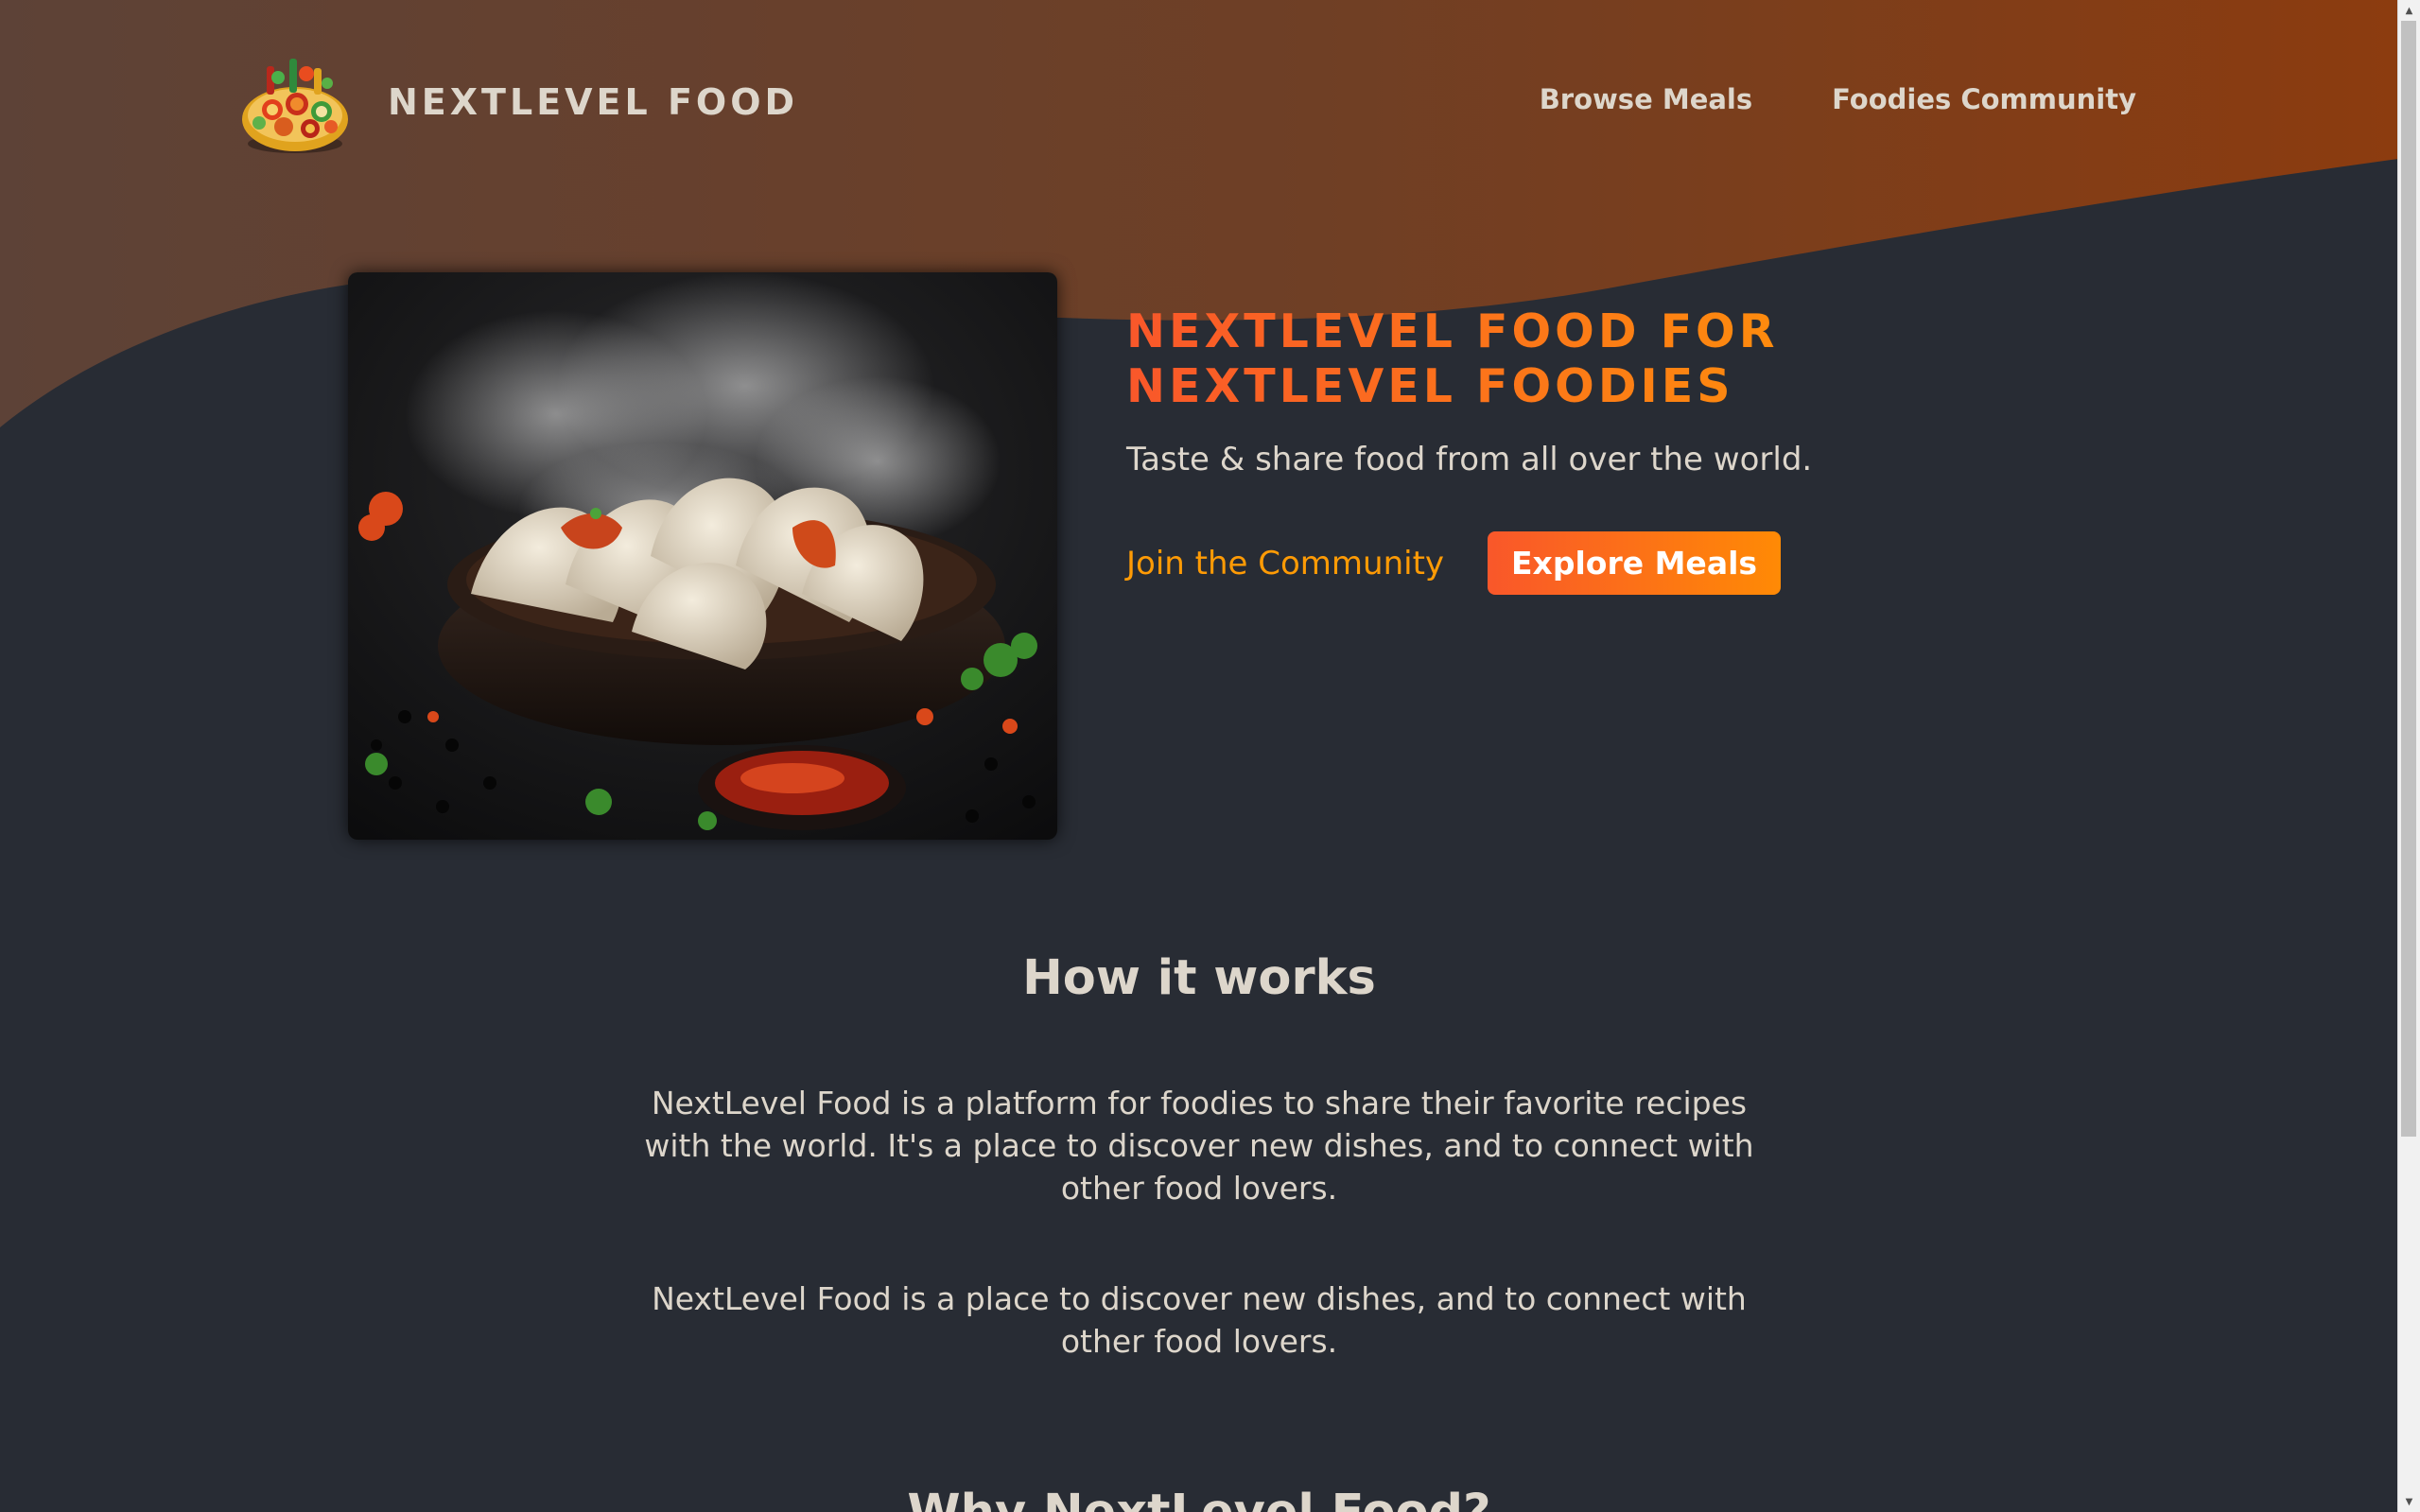 This screenshot has width=2420, height=1512. I want to click on hero-title: NEXTLEVEL FOOD FOR NEXTLEVEL FOODIES, so click(1552, 359).